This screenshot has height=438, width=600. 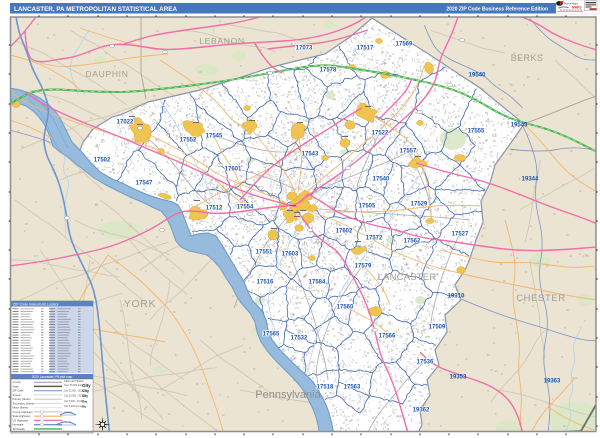 What do you see at coordinates (374, 238) in the screenshot?
I see `svg-text: 17572` at bounding box center [374, 238].